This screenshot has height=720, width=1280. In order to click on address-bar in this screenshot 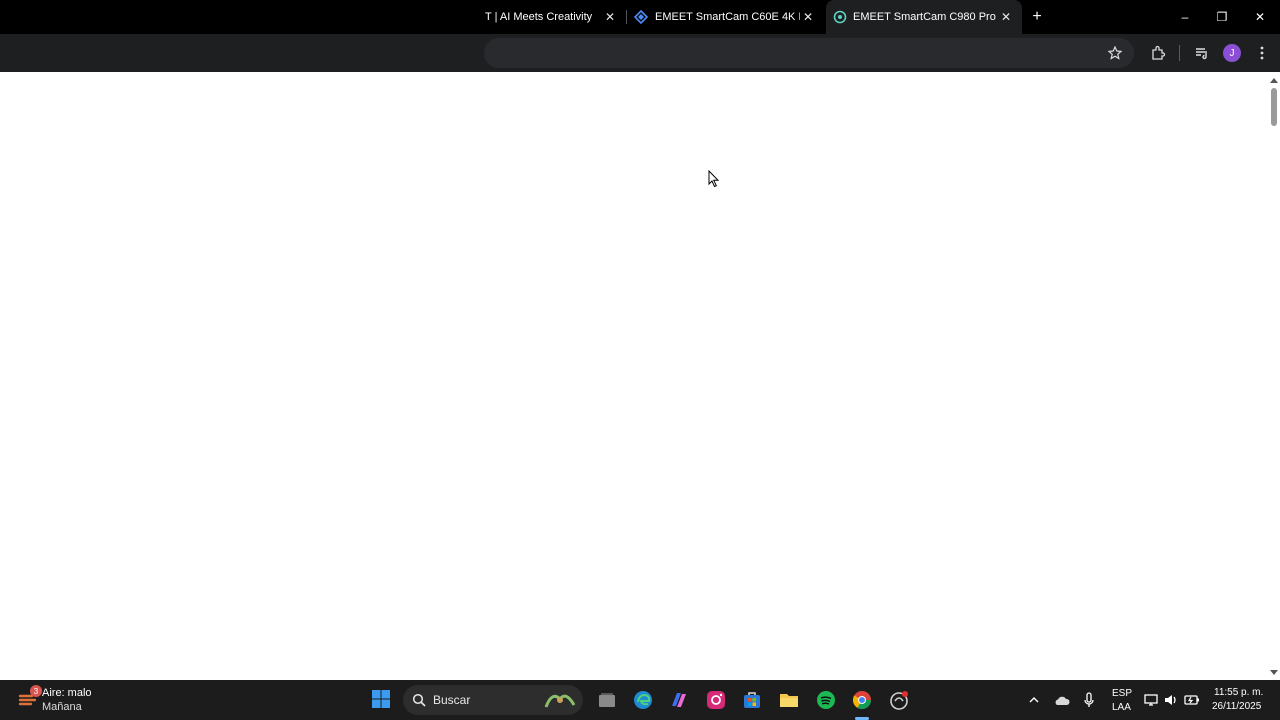, I will do `click(809, 53)`.